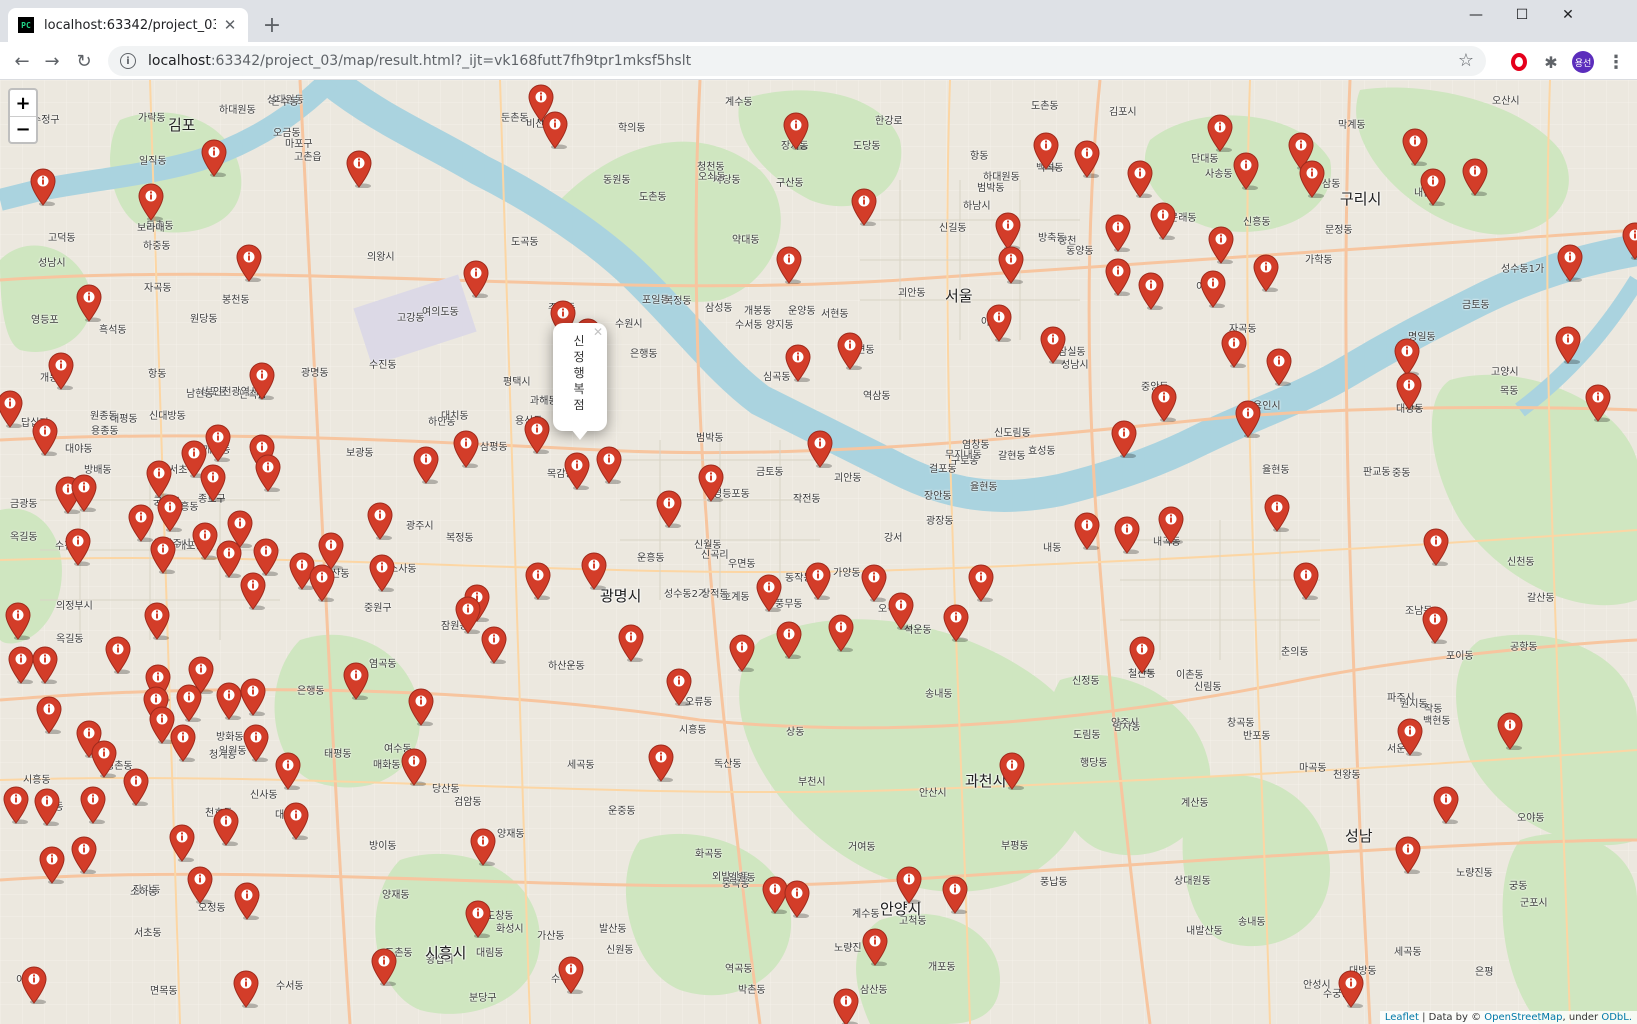 This screenshot has width=1637, height=1024. I want to click on osm-link: OpenStreetMap, so click(1523, 1017).